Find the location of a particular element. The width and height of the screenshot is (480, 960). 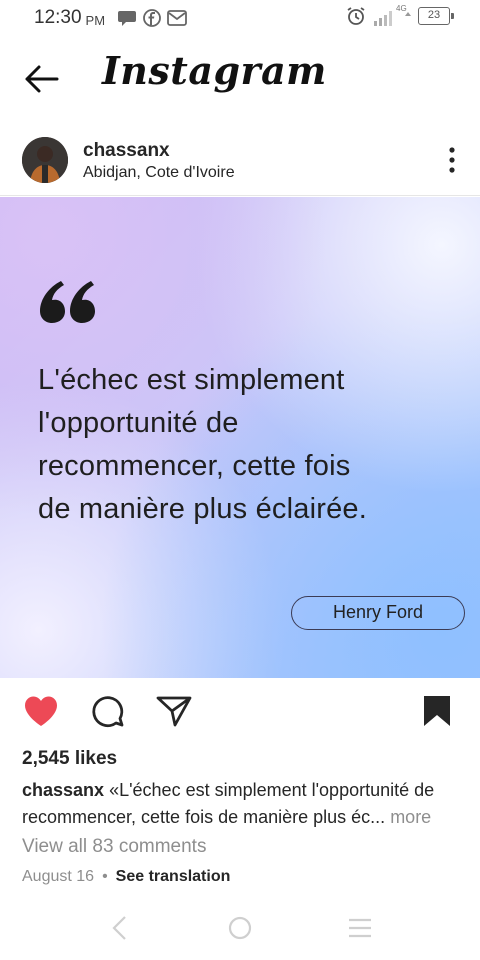

post-date: August 16 is located at coordinates (58, 876).